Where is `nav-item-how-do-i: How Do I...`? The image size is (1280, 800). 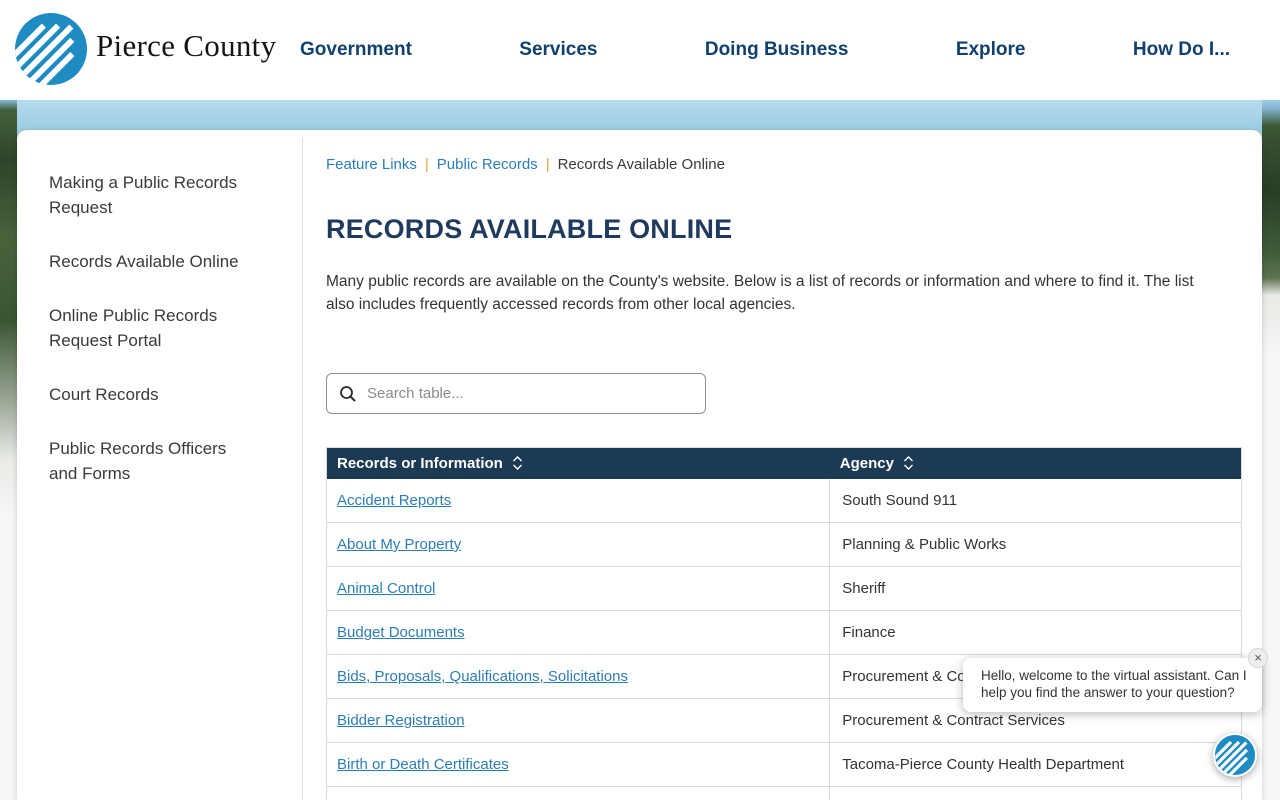 nav-item-how-do-i: How Do I... is located at coordinates (1181, 50).